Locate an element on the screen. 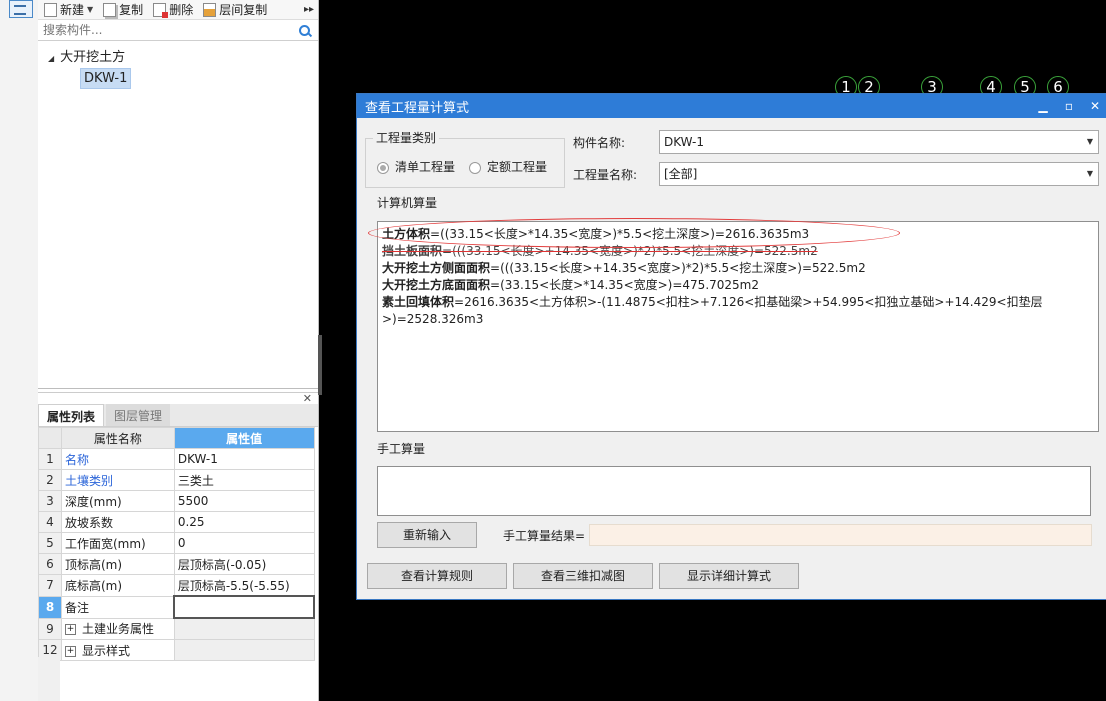  prop-name: 名称 is located at coordinates (118, 459).